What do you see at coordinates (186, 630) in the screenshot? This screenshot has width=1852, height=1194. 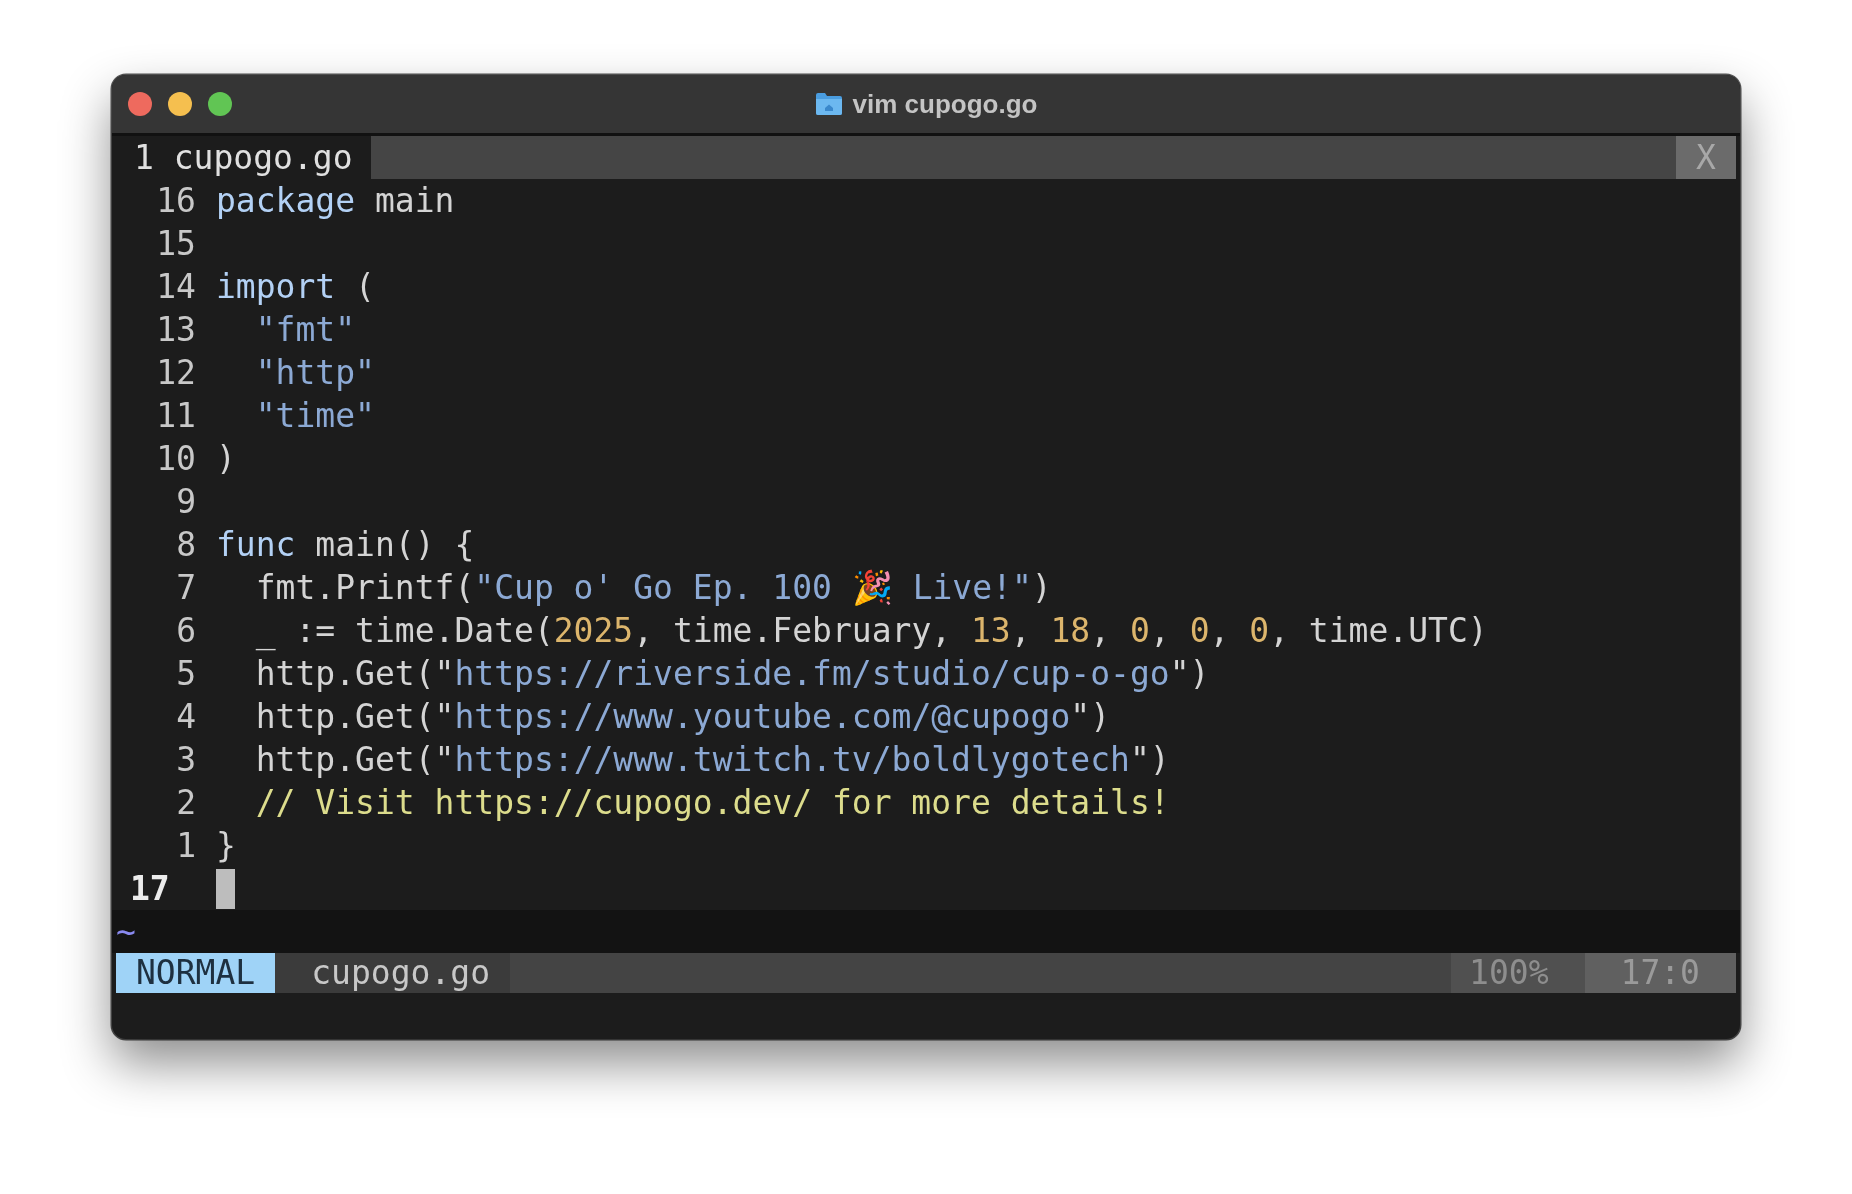 I see `line-number: 6` at bounding box center [186, 630].